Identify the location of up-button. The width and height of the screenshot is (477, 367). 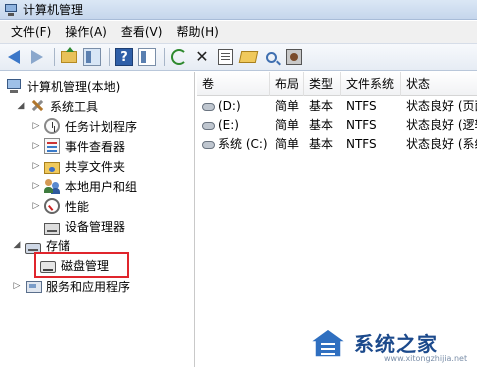
(69, 57).